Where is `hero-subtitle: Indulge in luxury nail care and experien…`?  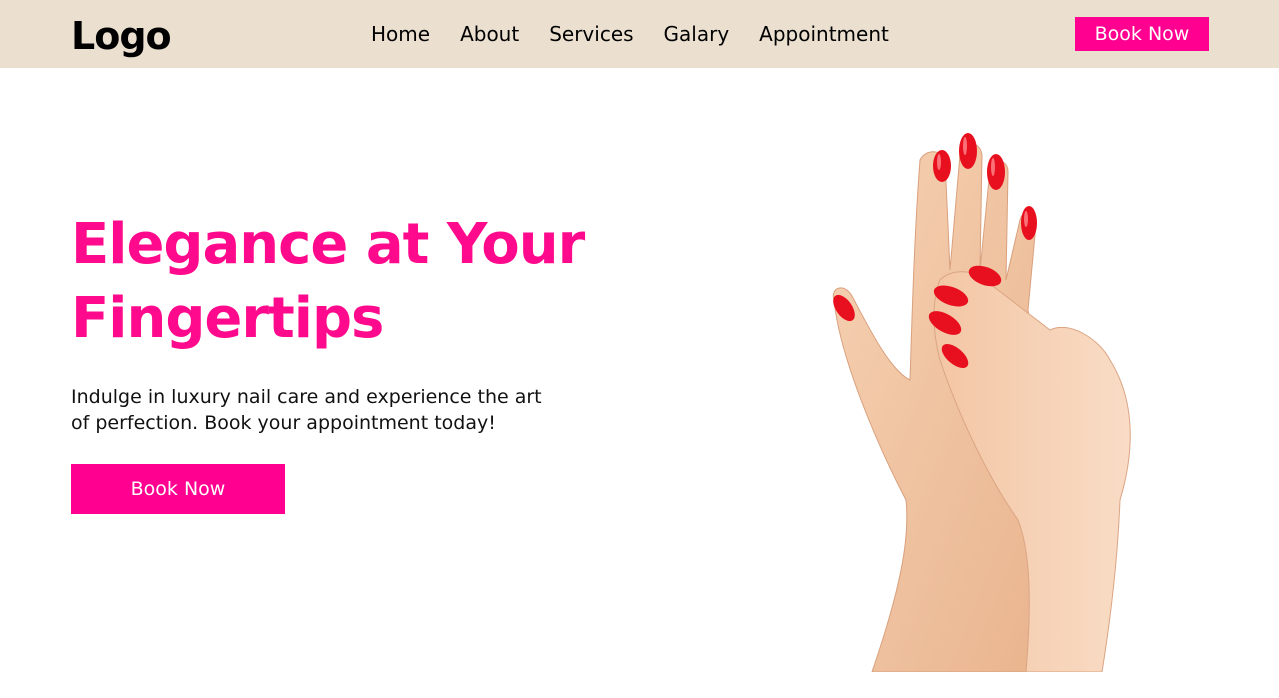 hero-subtitle: Indulge in luxury nail care and experien… is located at coordinates (306, 410).